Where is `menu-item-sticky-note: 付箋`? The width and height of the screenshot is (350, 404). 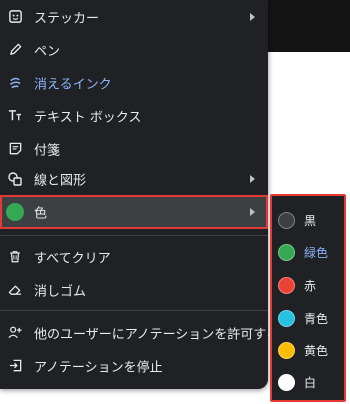
menu-item-sticky-note: 付箋 is located at coordinates (134, 148).